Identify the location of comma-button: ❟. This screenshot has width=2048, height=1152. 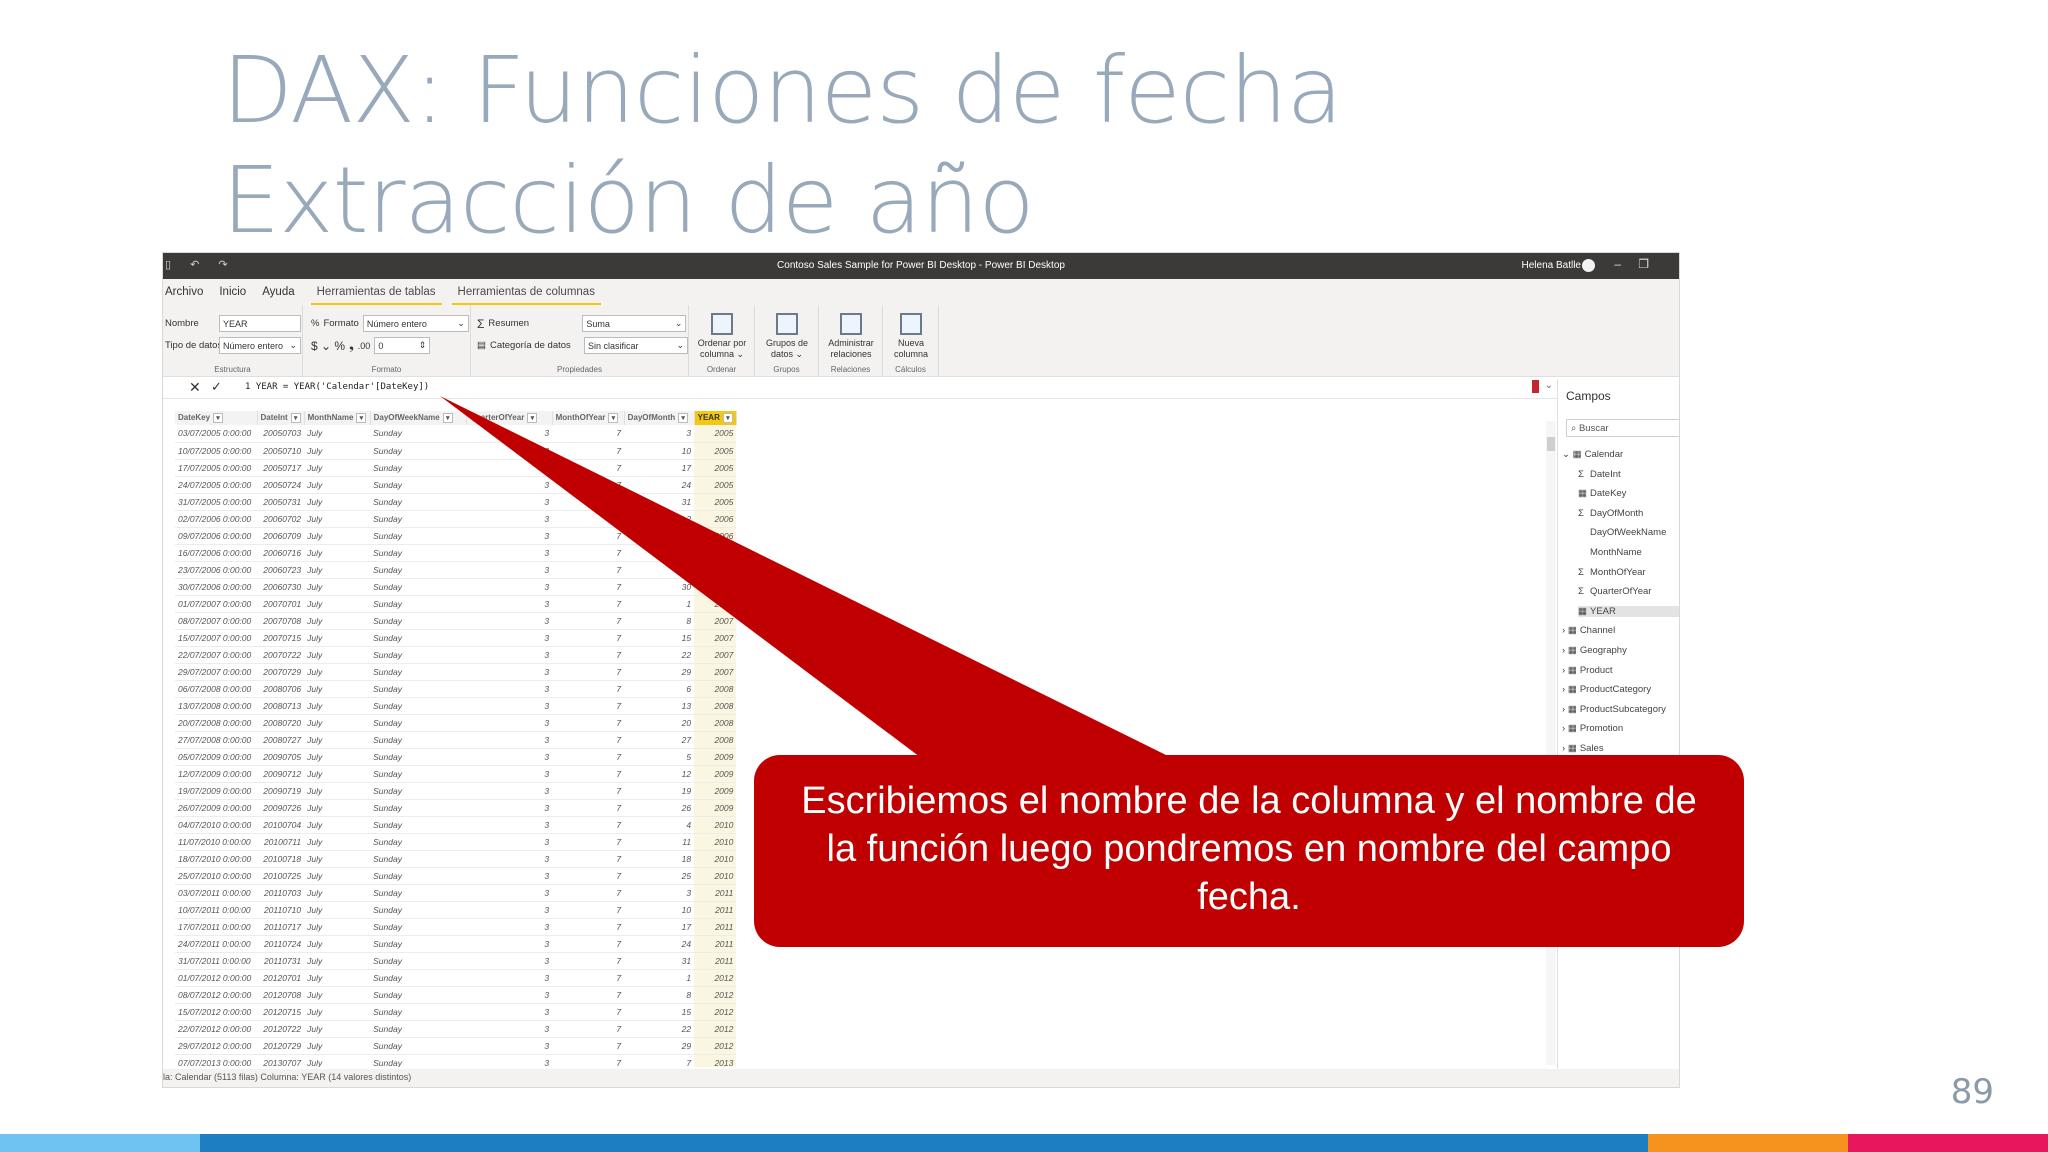
(351, 345).